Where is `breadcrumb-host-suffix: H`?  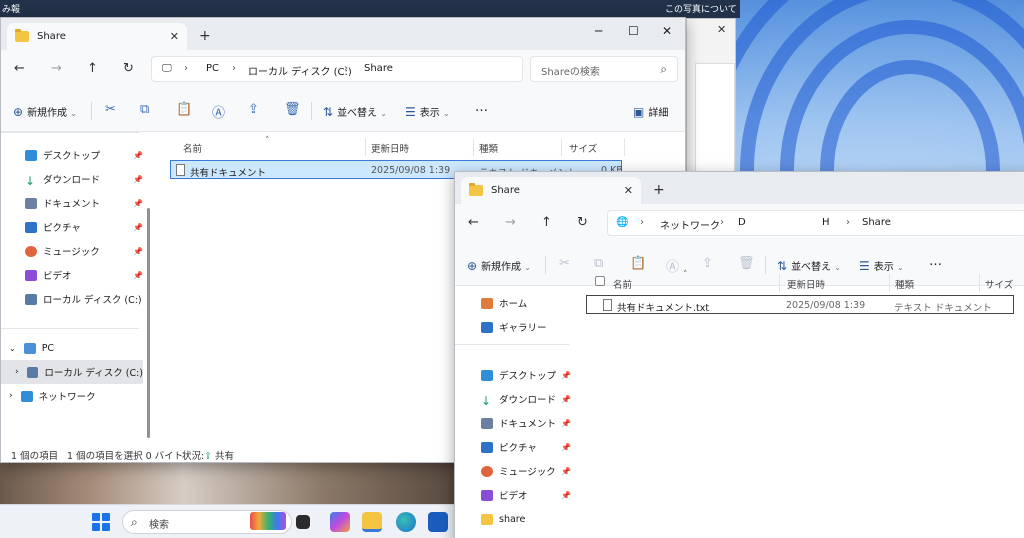 breadcrumb-host-suffix: H is located at coordinates (826, 222).